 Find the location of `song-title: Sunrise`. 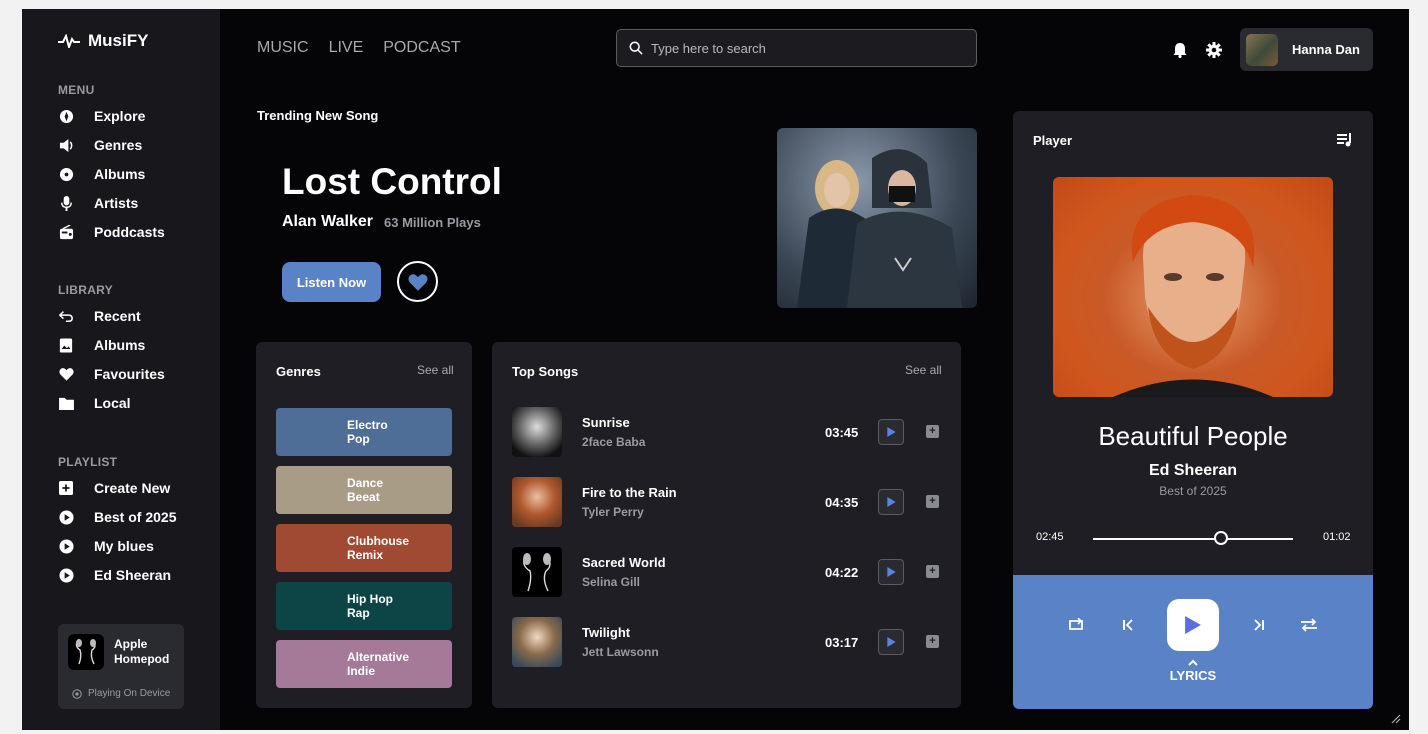

song-title: Sunrise is located at coordinates (606, 422).